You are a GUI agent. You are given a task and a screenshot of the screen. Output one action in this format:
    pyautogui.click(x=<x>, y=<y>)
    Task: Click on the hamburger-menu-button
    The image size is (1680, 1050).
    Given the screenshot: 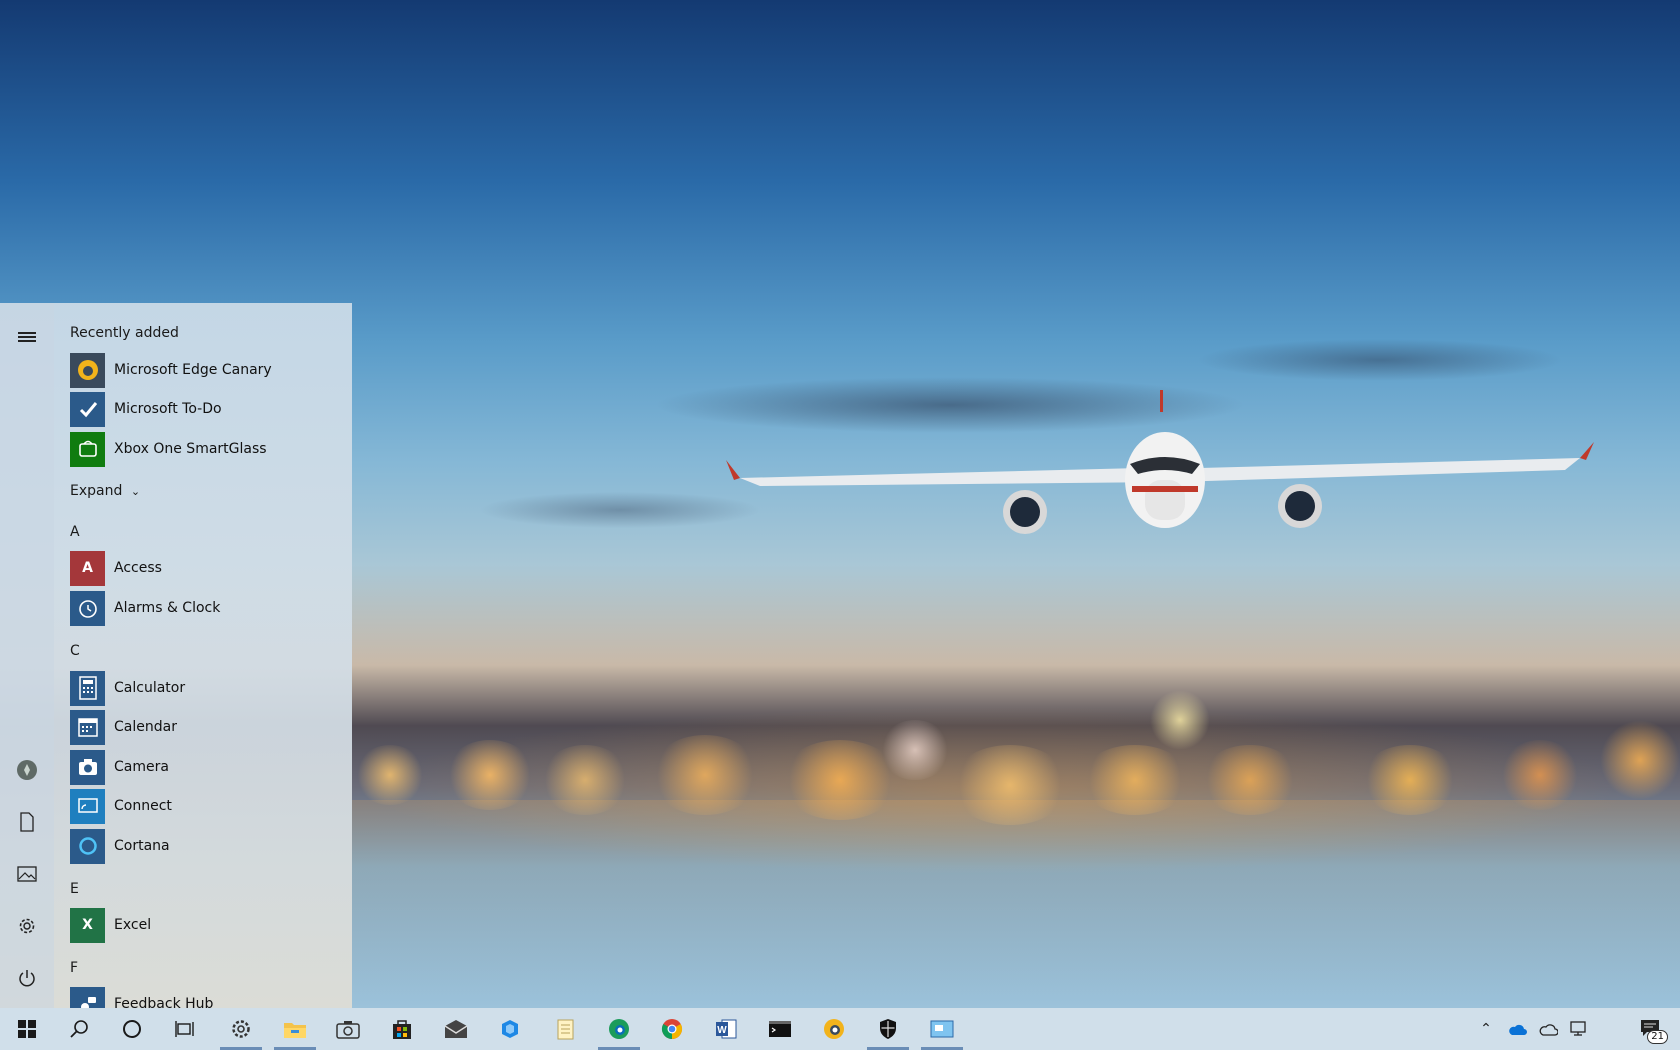 What is the action you would take?
    pyautogui.click(x=27, y=337)
    